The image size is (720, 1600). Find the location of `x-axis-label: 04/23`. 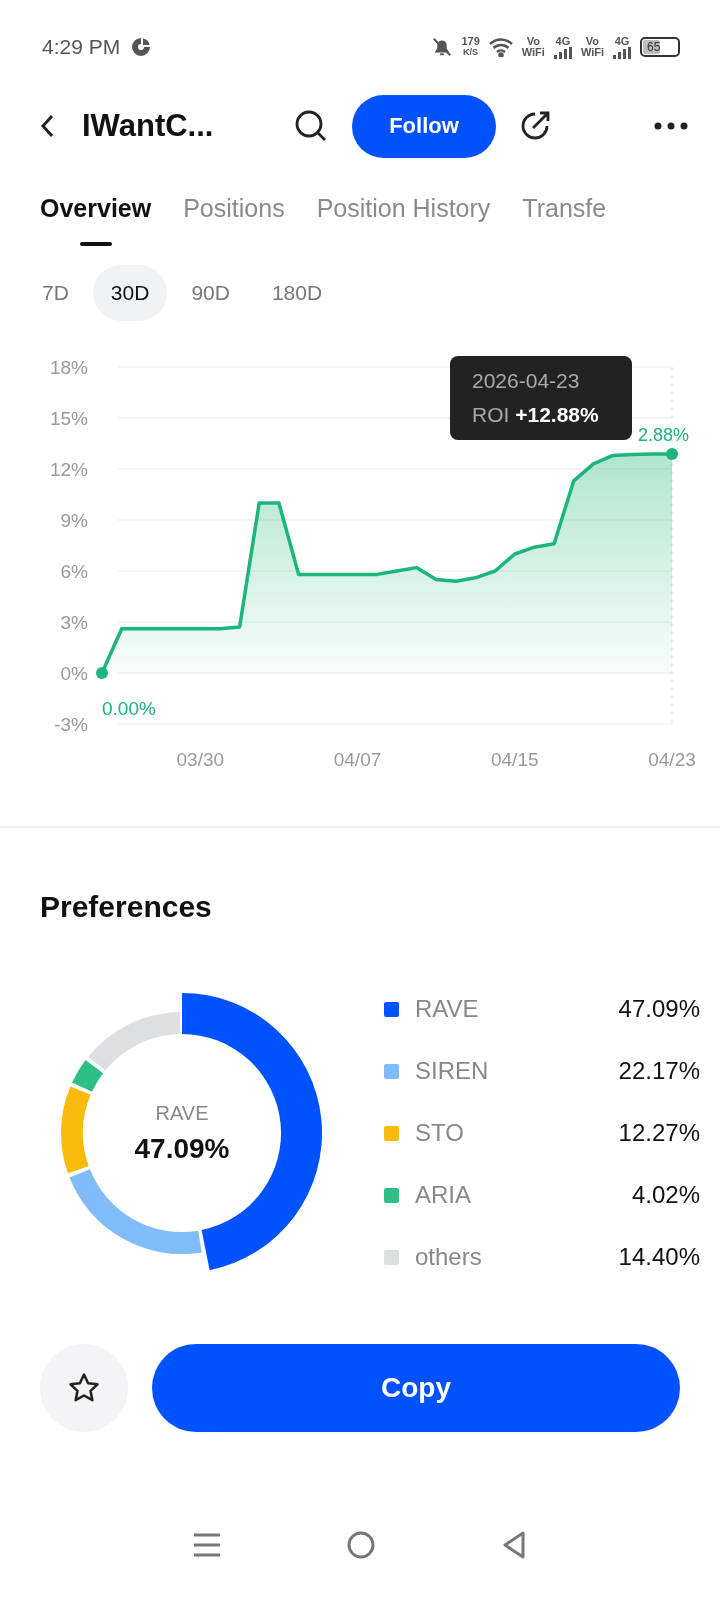

x-axis-label: 04/23 is located at coordinates (672, 759).